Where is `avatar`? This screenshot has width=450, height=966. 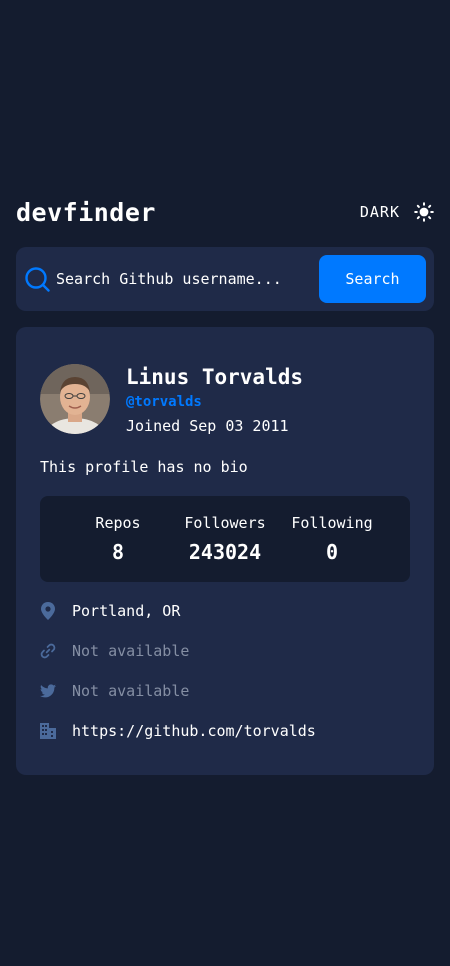 avatar is located at coordinates (75, 399).